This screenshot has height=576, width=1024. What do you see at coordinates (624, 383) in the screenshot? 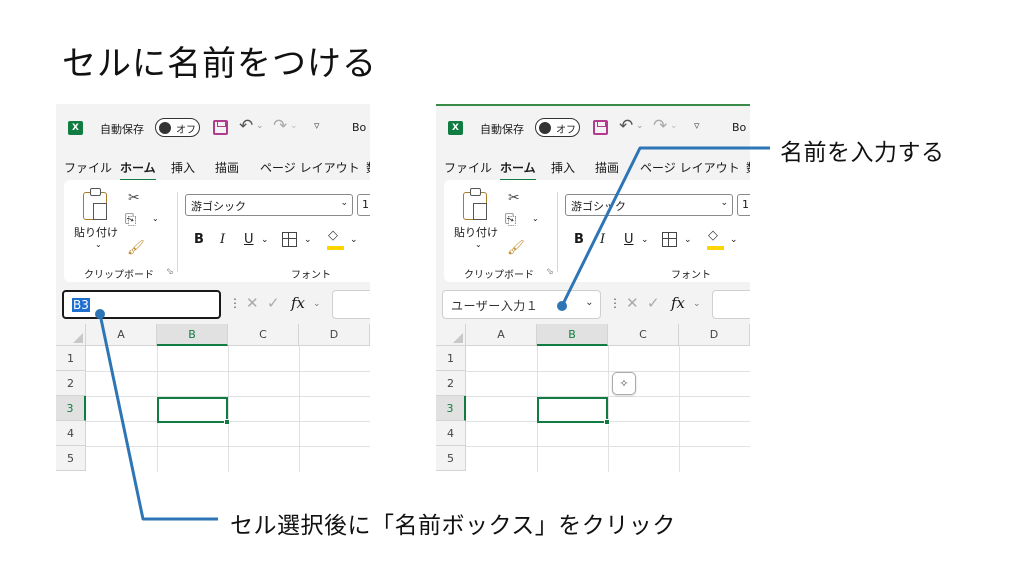
I see `quick-analysis-icon: ✧` at bounding box center [624, 383].